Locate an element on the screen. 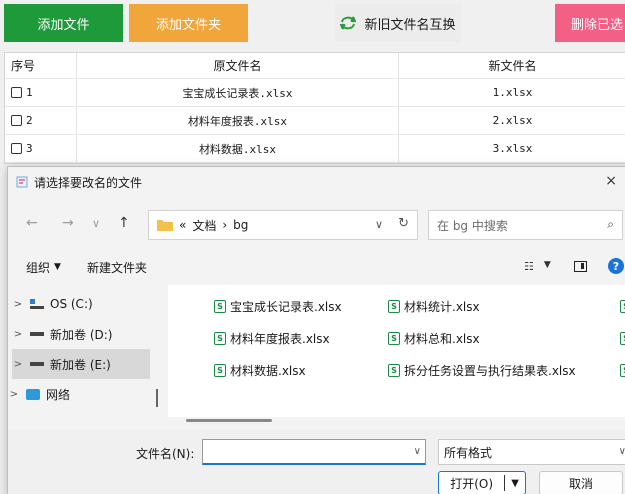 The image size is (625, 494). row-new-name: 2.xlsx is located at coordinates (512, 120).